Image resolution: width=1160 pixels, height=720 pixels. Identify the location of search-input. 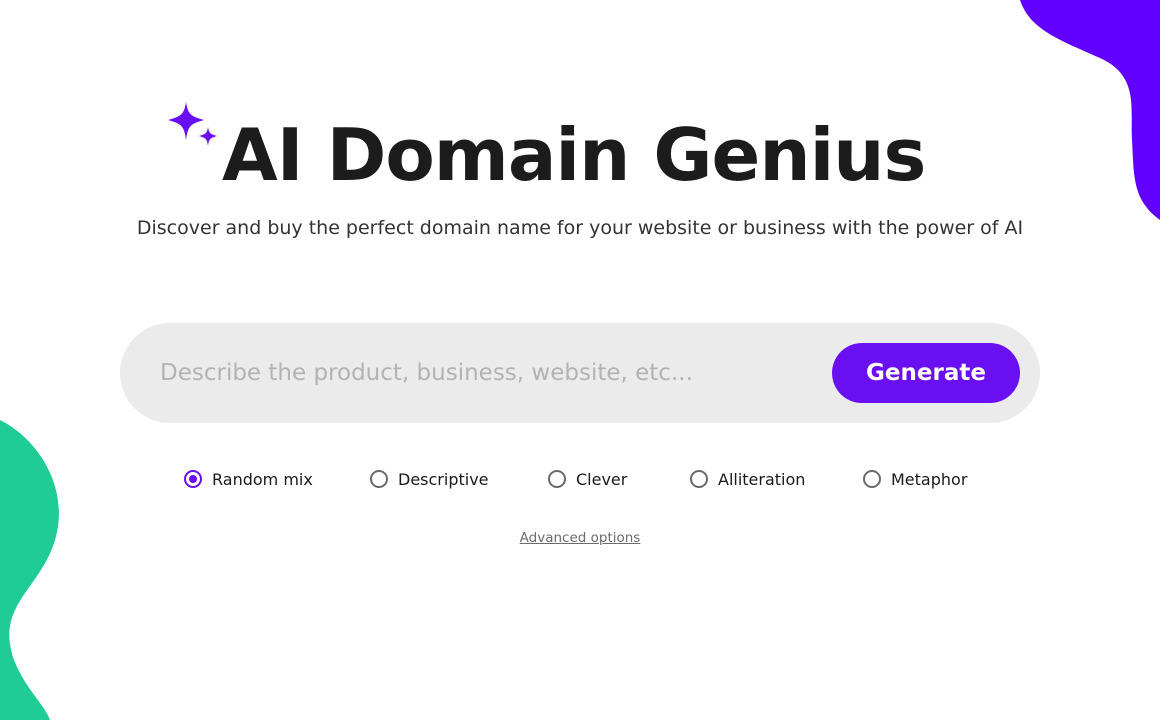
(485, 373).